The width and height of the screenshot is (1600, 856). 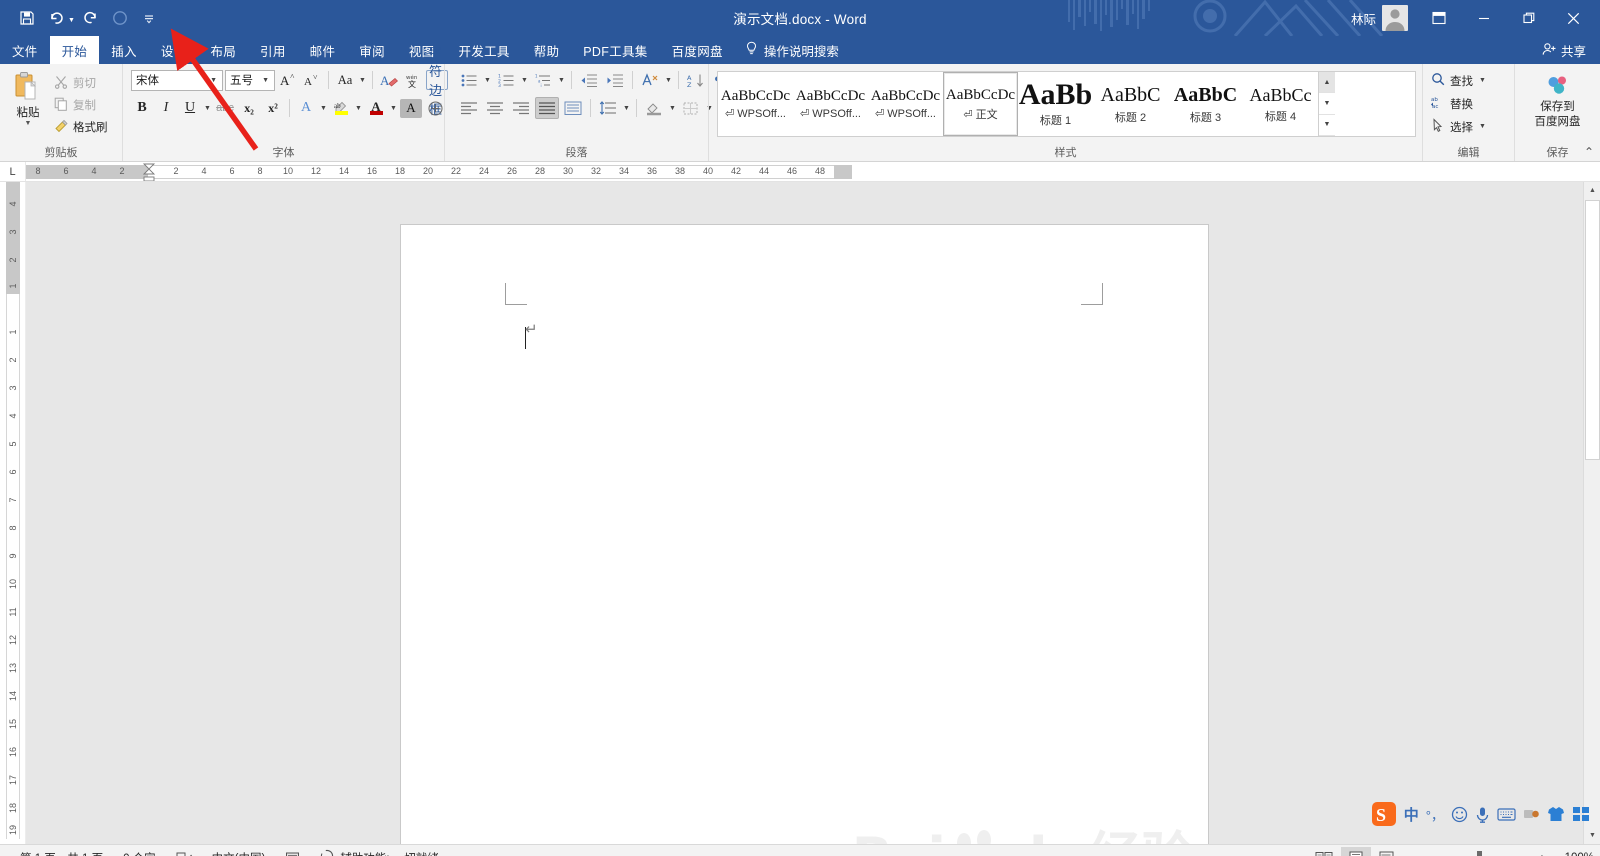 I want to click on account-name: 林际, so click(x=1363, y=18).